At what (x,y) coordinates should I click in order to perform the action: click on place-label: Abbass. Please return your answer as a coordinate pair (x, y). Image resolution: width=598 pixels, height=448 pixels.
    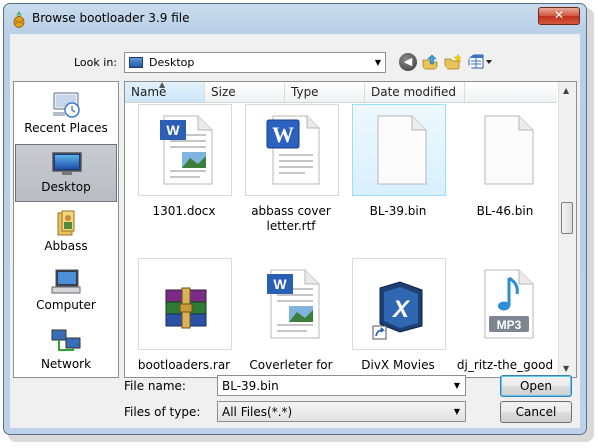
    Looking at the image, I should click on (66, 246).